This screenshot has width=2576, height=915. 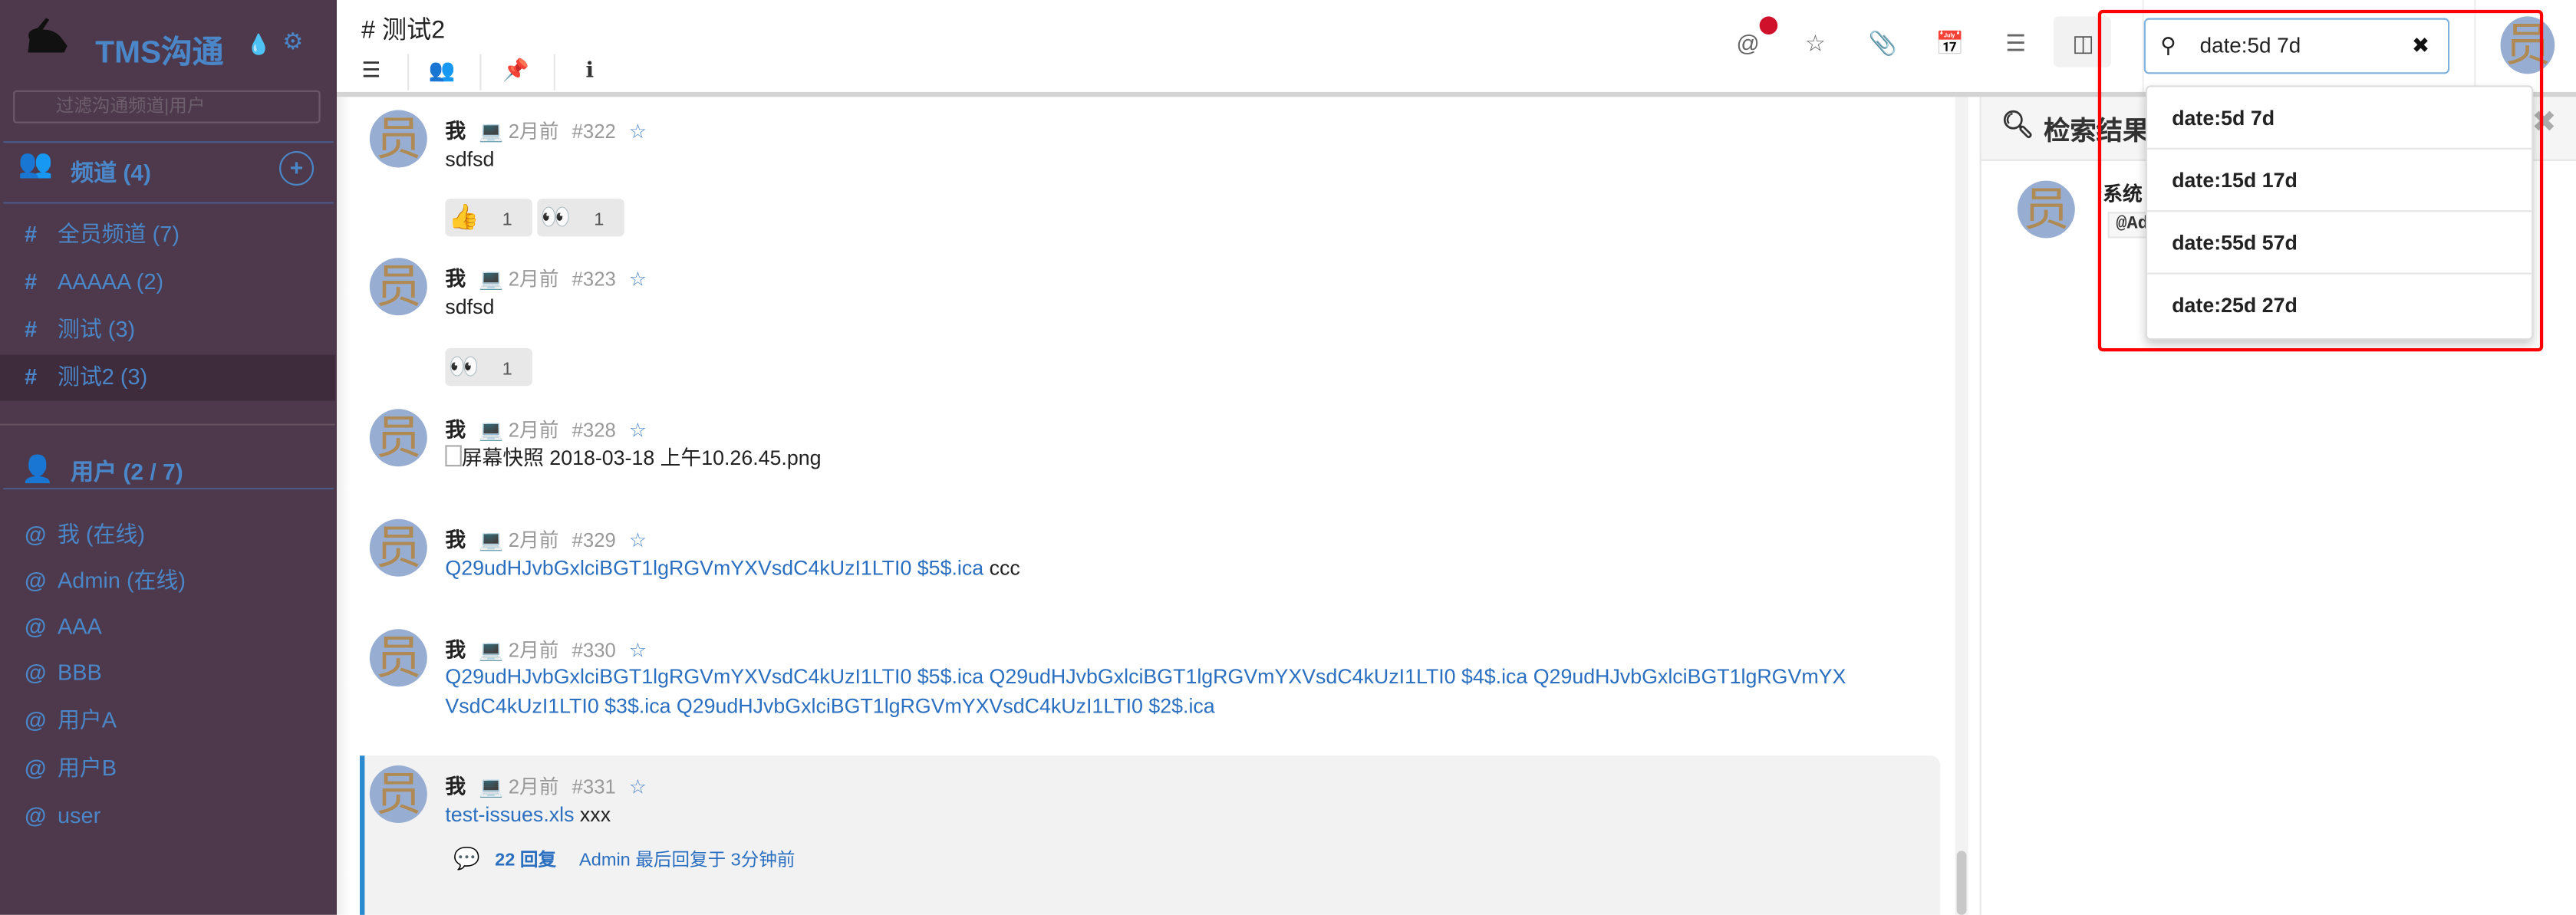 What do you see at coordinates (87, 768) in the screenshot?
I see `user-label: 用户B` at bounding box center [87, 768].